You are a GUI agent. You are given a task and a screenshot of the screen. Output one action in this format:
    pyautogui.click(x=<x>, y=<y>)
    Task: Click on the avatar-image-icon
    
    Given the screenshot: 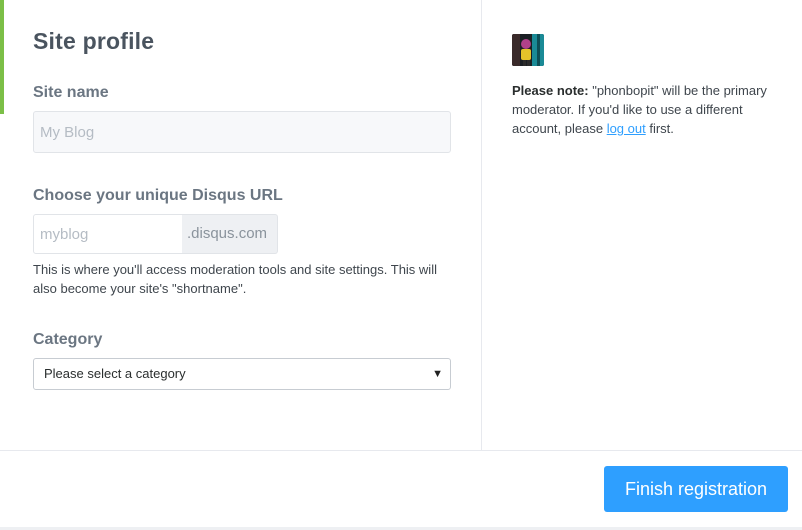 What is the action you would take?
    pyautogui.click(x=528, y=50)
    